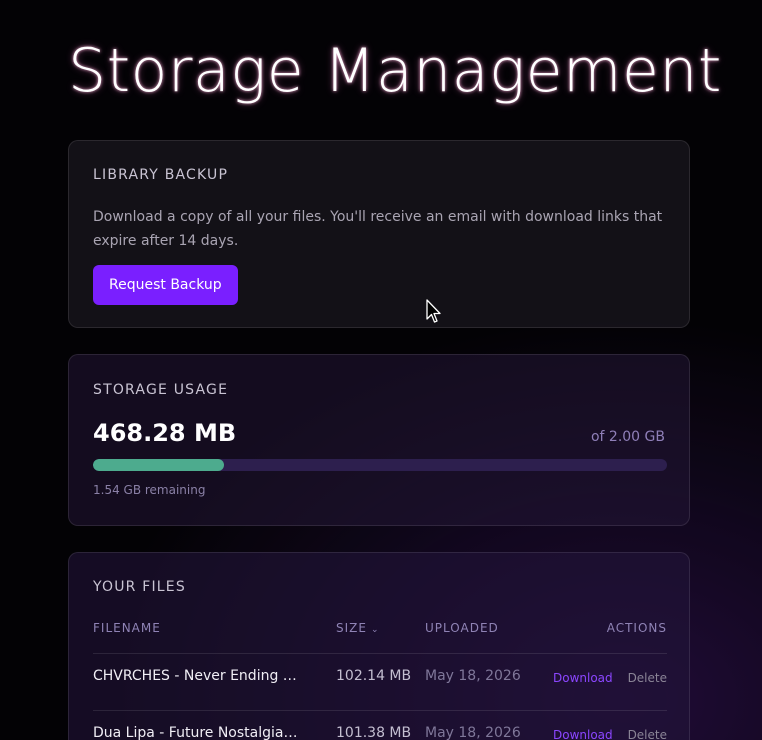 This screenshot has width=762, height=740. I want to click on column-header-filename: FILENAME, so click(127, 628).